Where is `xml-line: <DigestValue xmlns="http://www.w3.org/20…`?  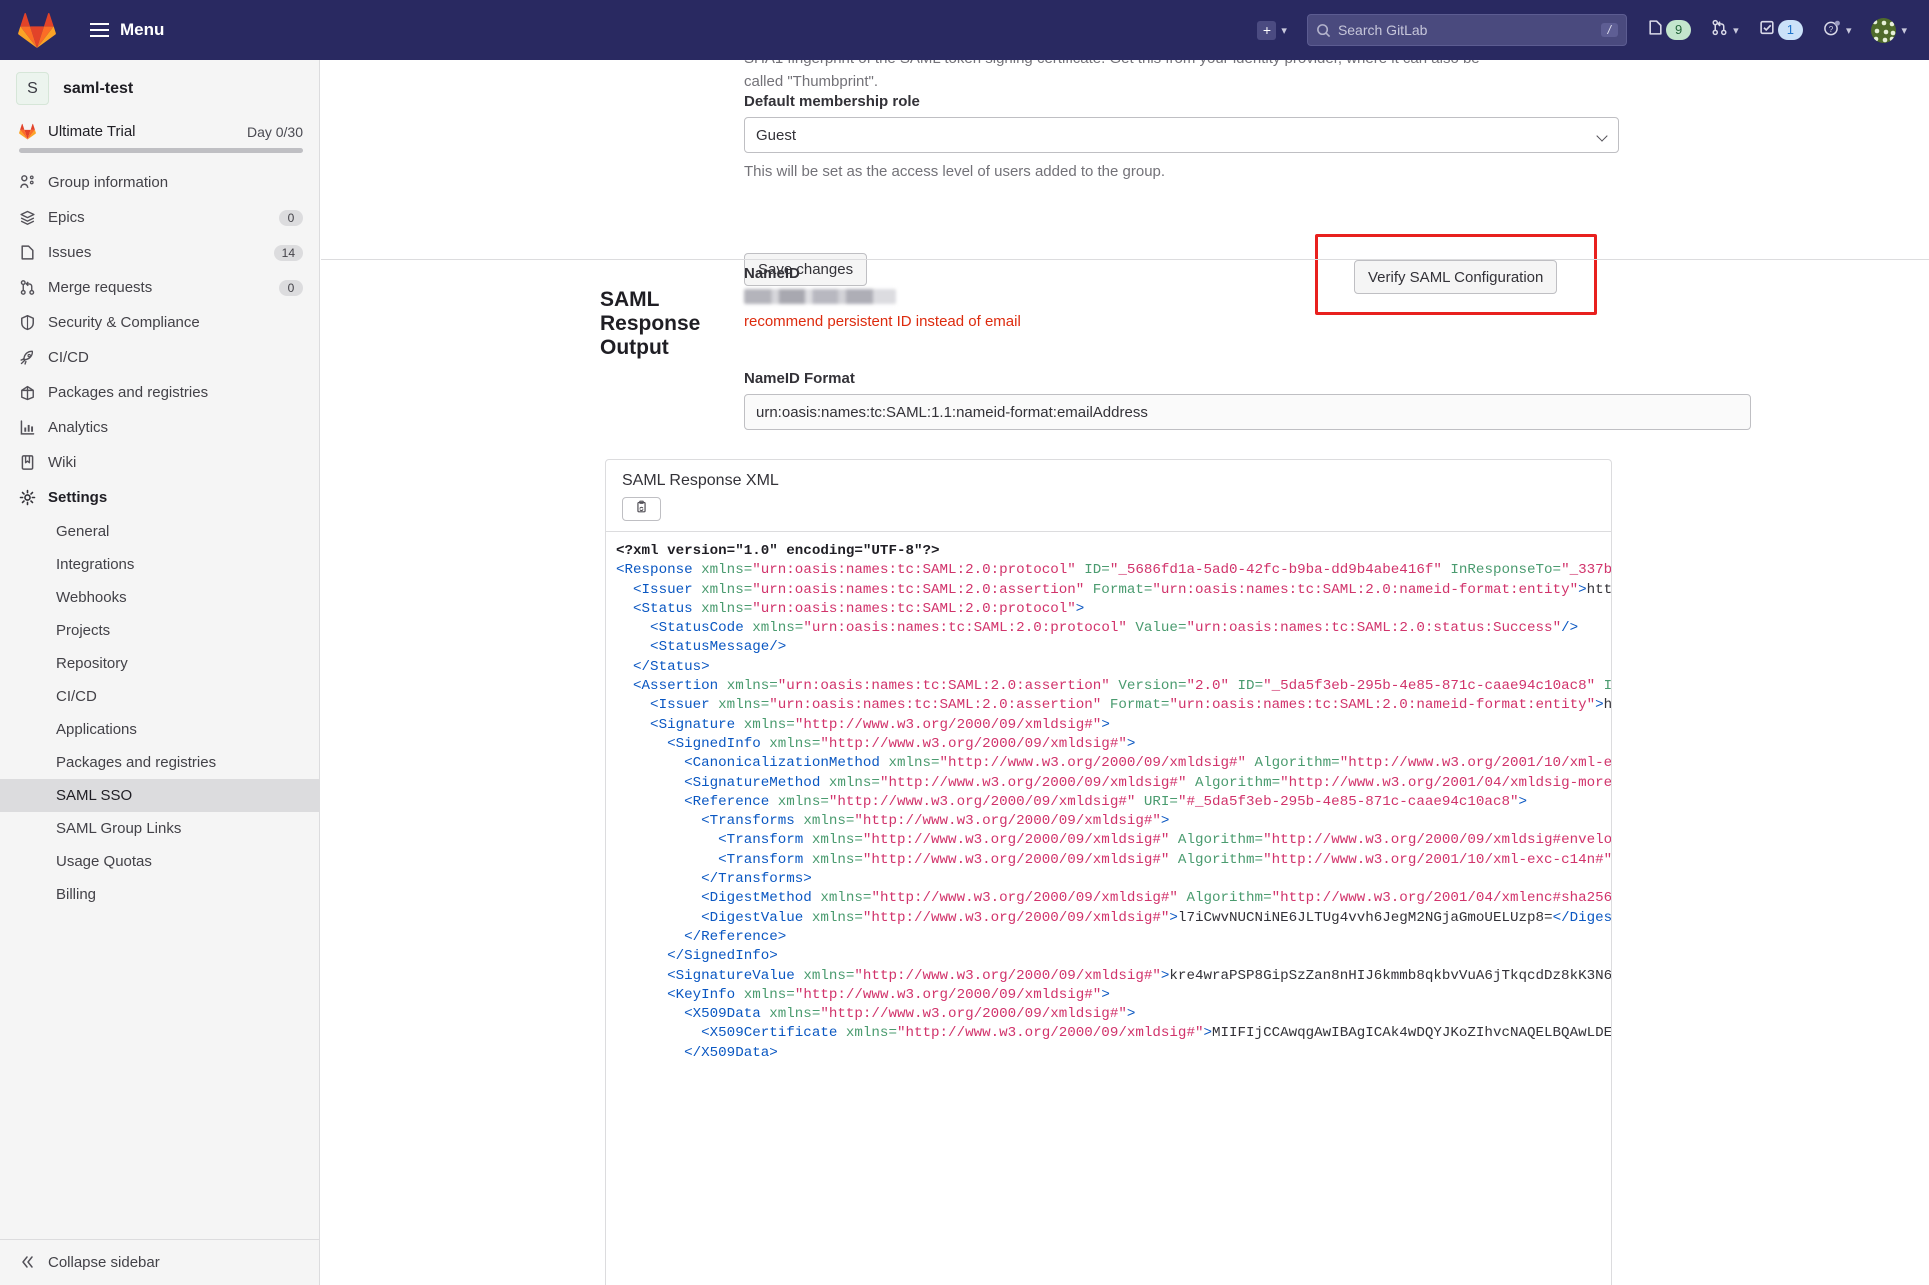 xml-line: <DigestValue xmlns="http://www.w3.org/20… is located at coordinates (1113, 917).